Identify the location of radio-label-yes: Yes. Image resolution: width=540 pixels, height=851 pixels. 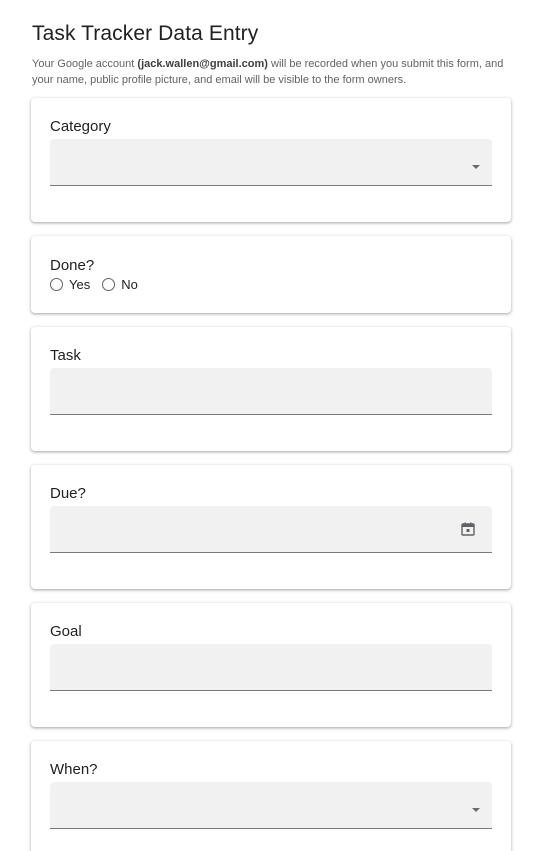
(80, 284).